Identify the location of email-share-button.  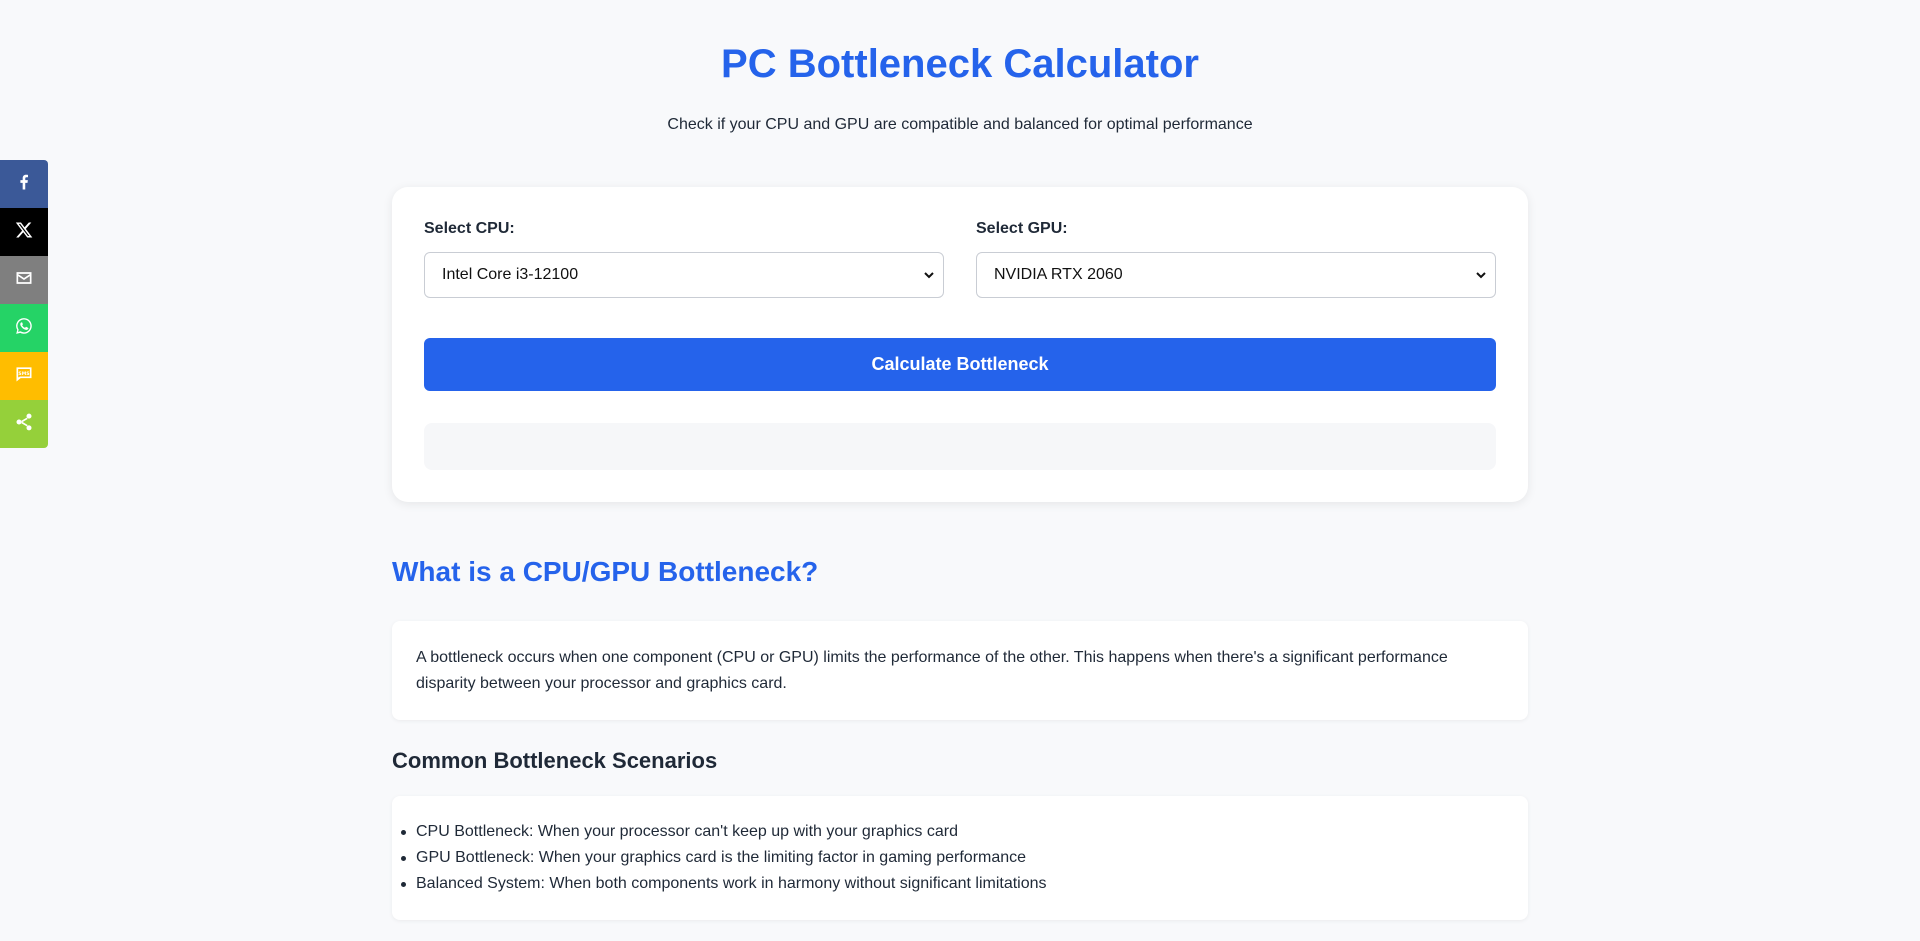
(24, 280).